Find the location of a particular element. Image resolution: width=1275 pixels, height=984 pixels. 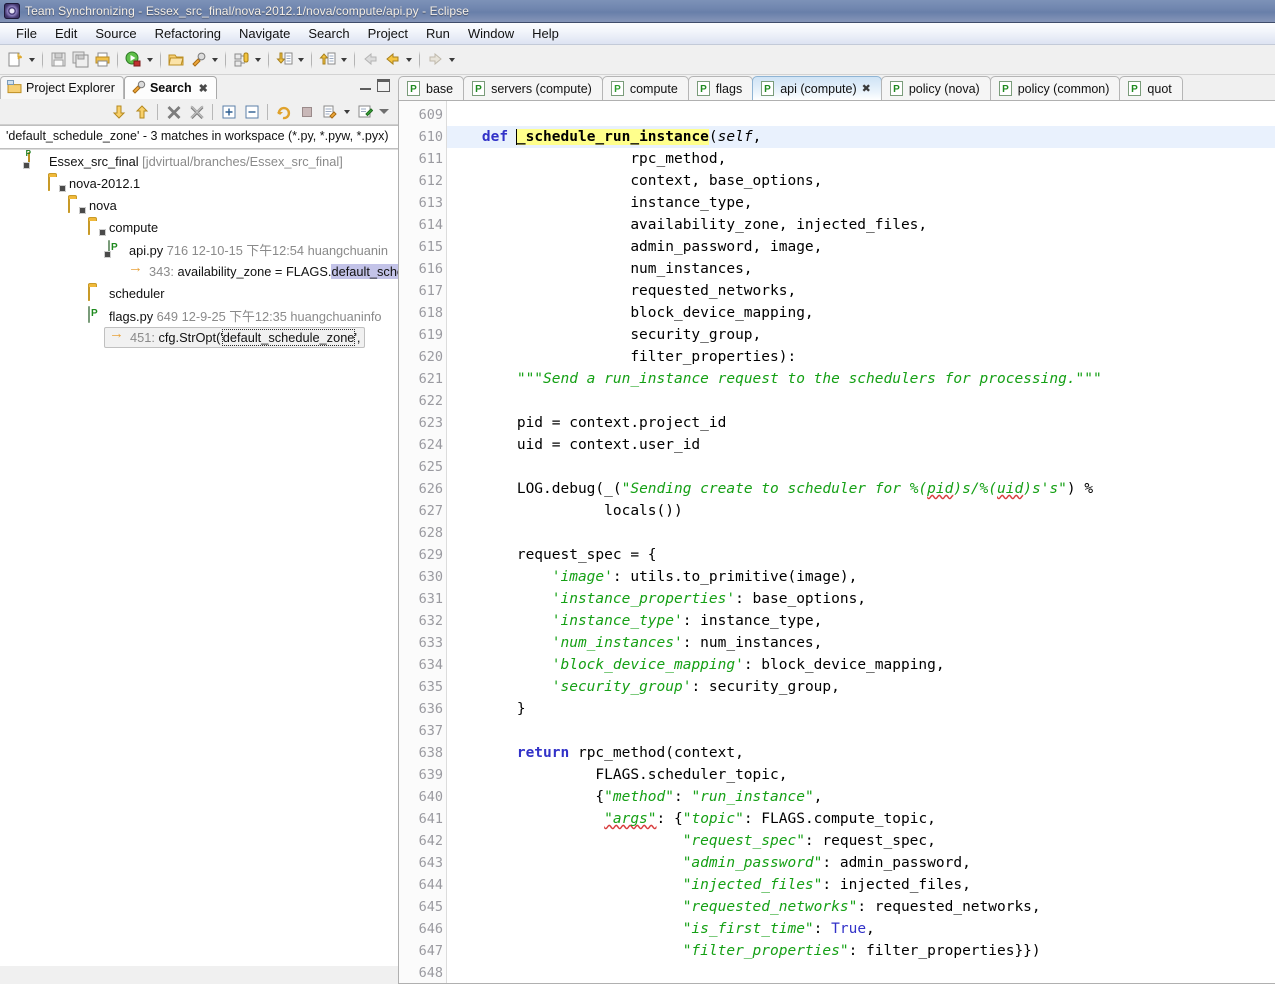

code-token: admin_password, image, is located at coordinates (635, 247).